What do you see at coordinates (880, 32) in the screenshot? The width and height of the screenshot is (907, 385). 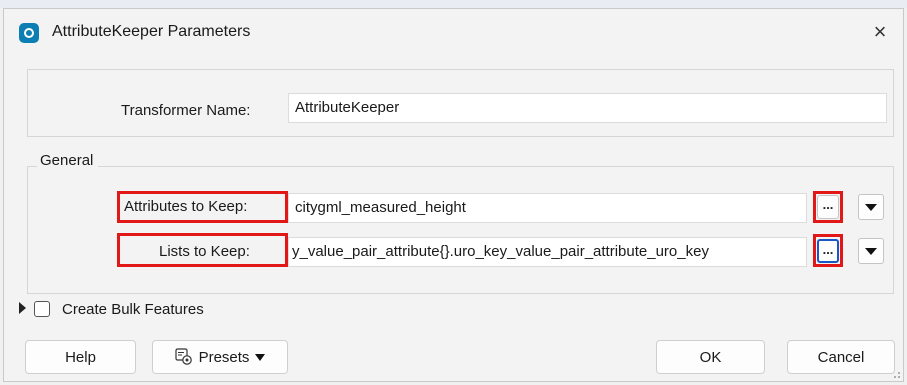 I see `close-icon: ×` at bounding box center [880, 32].